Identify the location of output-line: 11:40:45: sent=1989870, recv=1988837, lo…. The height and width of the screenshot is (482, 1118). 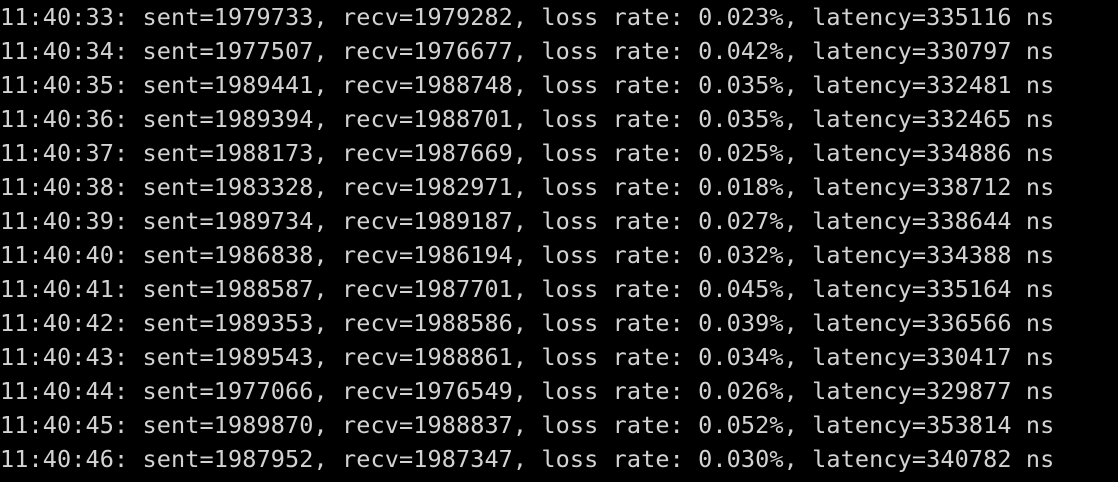
(527, 425).